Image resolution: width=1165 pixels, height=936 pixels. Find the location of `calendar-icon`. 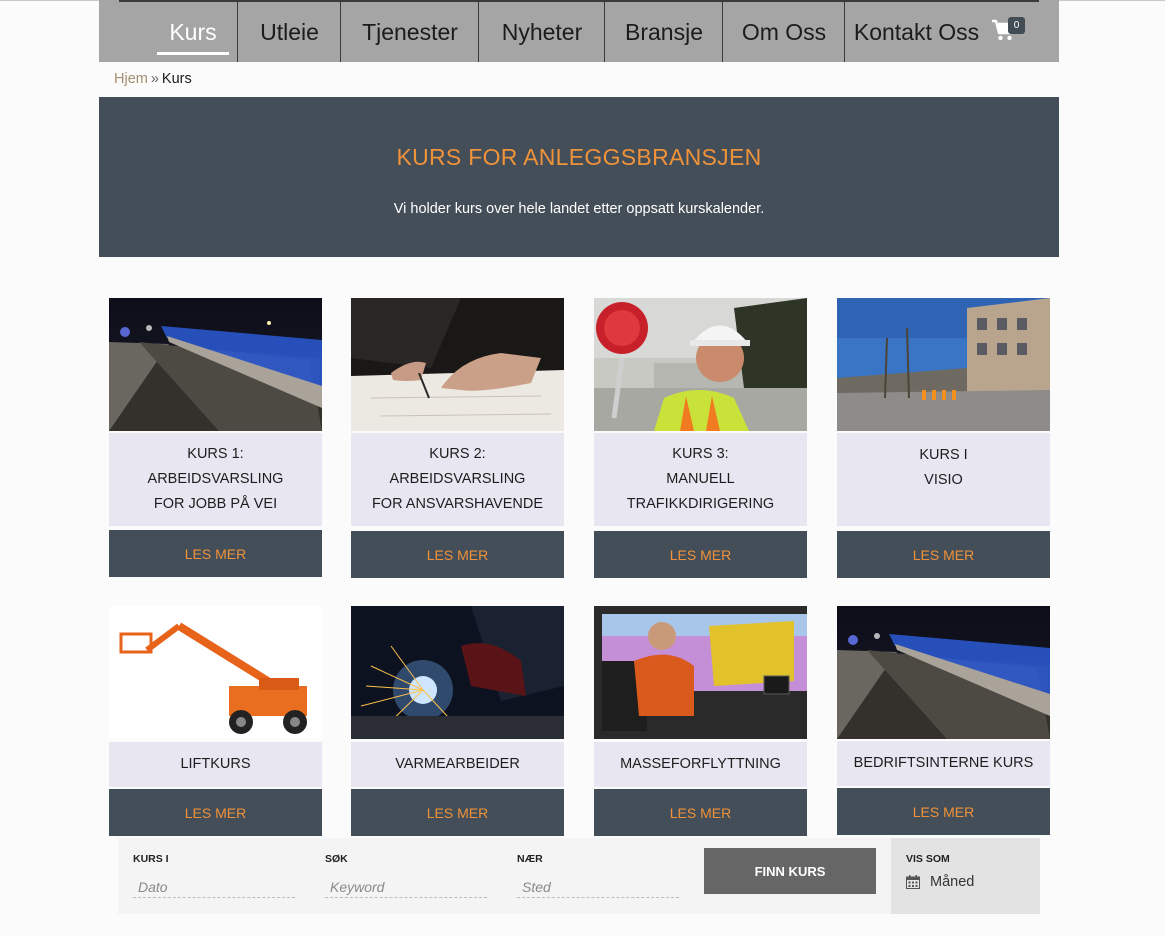

calendar-icon is located at coordinates (913, 882).